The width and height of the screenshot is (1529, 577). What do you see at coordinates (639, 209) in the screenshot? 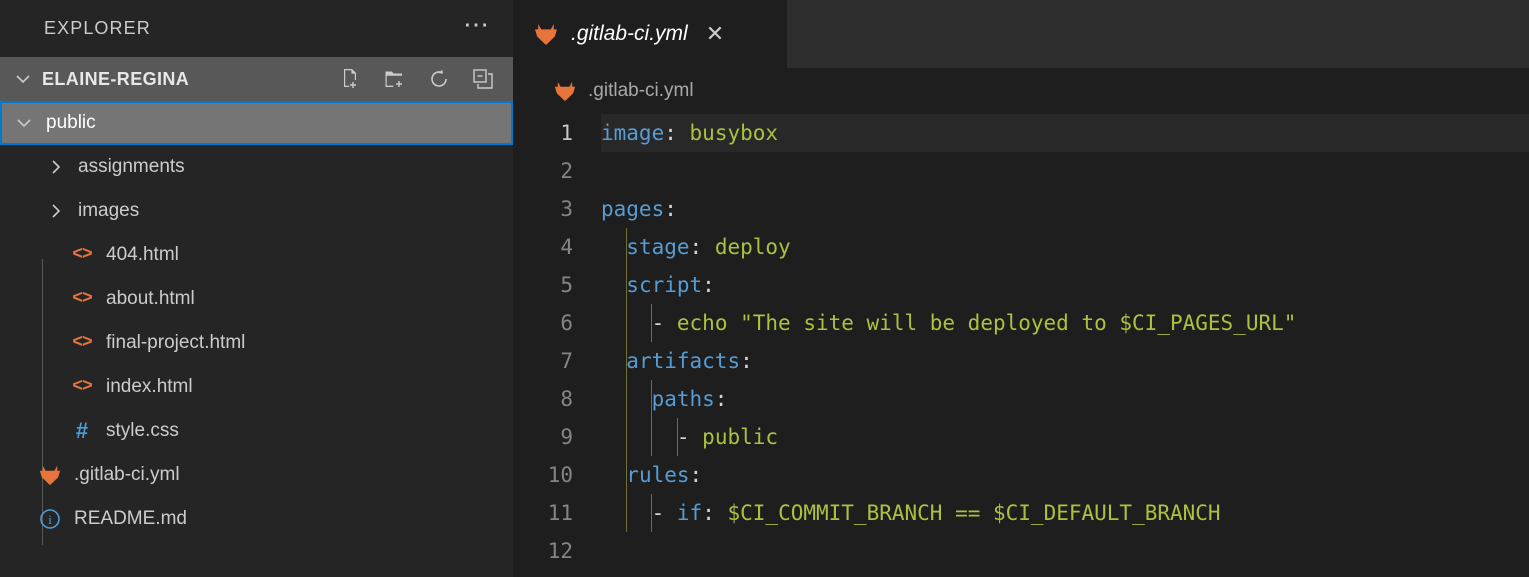
I see `code-line-text: pages:` at bounding box center [639, 209].